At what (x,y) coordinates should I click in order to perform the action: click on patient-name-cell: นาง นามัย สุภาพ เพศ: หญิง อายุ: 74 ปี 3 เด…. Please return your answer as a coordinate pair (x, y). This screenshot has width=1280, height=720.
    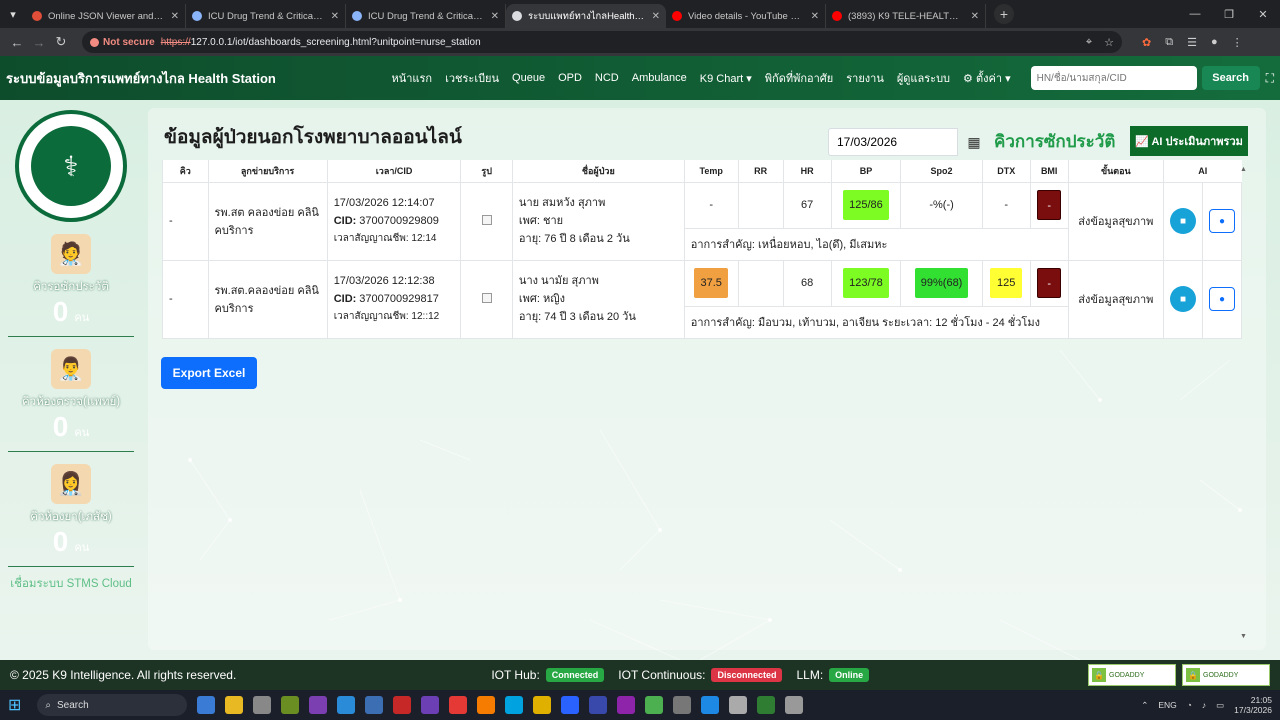
    Looking at the image, I should click on (598, 299).